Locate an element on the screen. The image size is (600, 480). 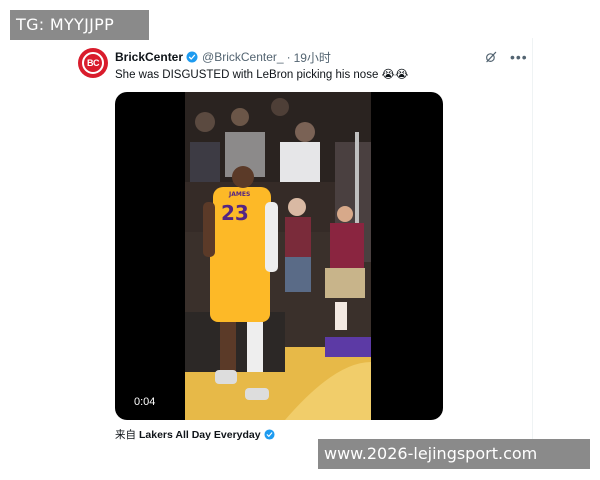
source-account-link: Lakers All Day Everyday is located at coordinates (200, 435).